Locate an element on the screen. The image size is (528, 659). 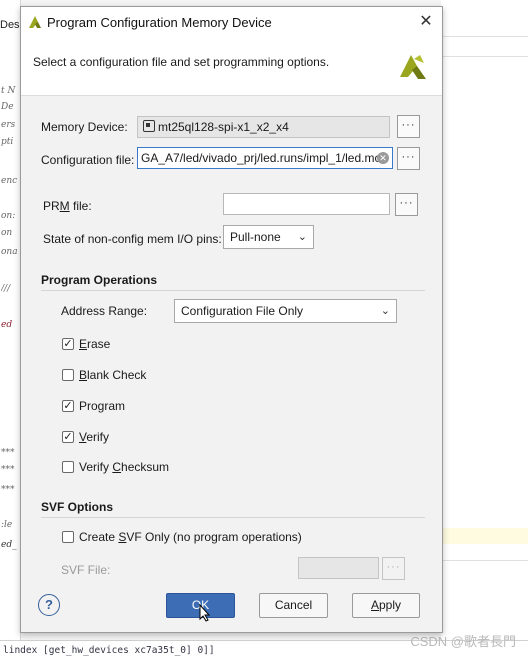
mouse-cursor-icon is located at coordinates (205, 613).